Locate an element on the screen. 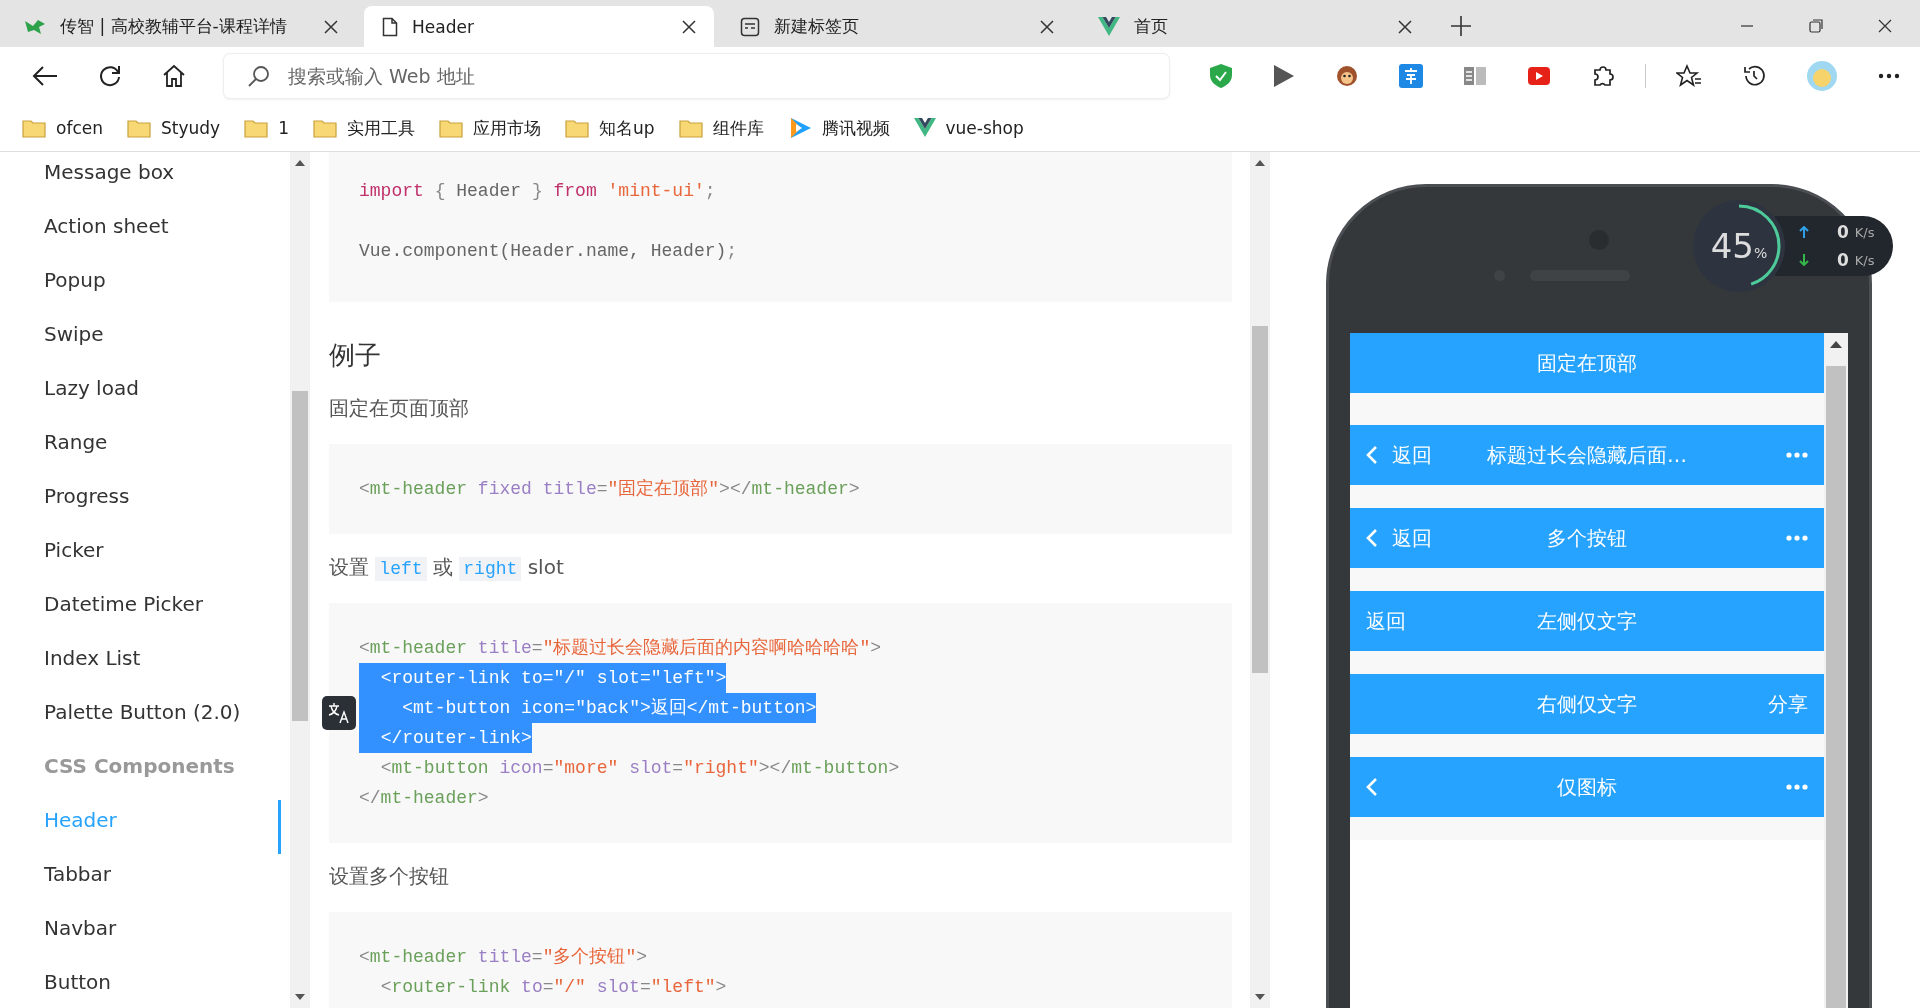  upload-speed: 0 is located at coordinates (1843, 232).